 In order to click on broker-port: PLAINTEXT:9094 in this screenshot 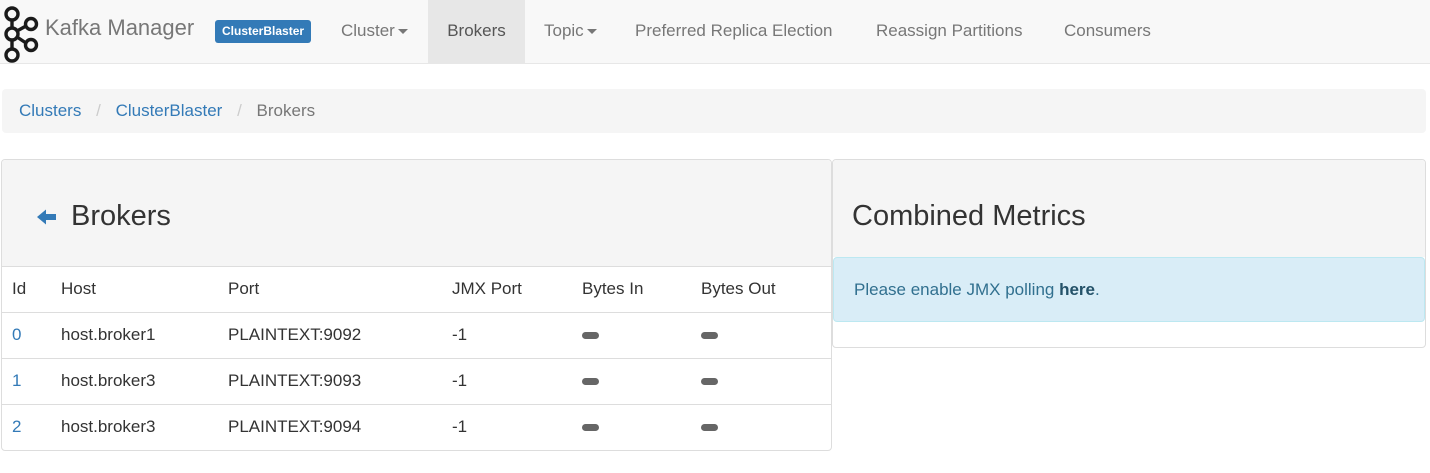, I will do `click(340, 426)`.